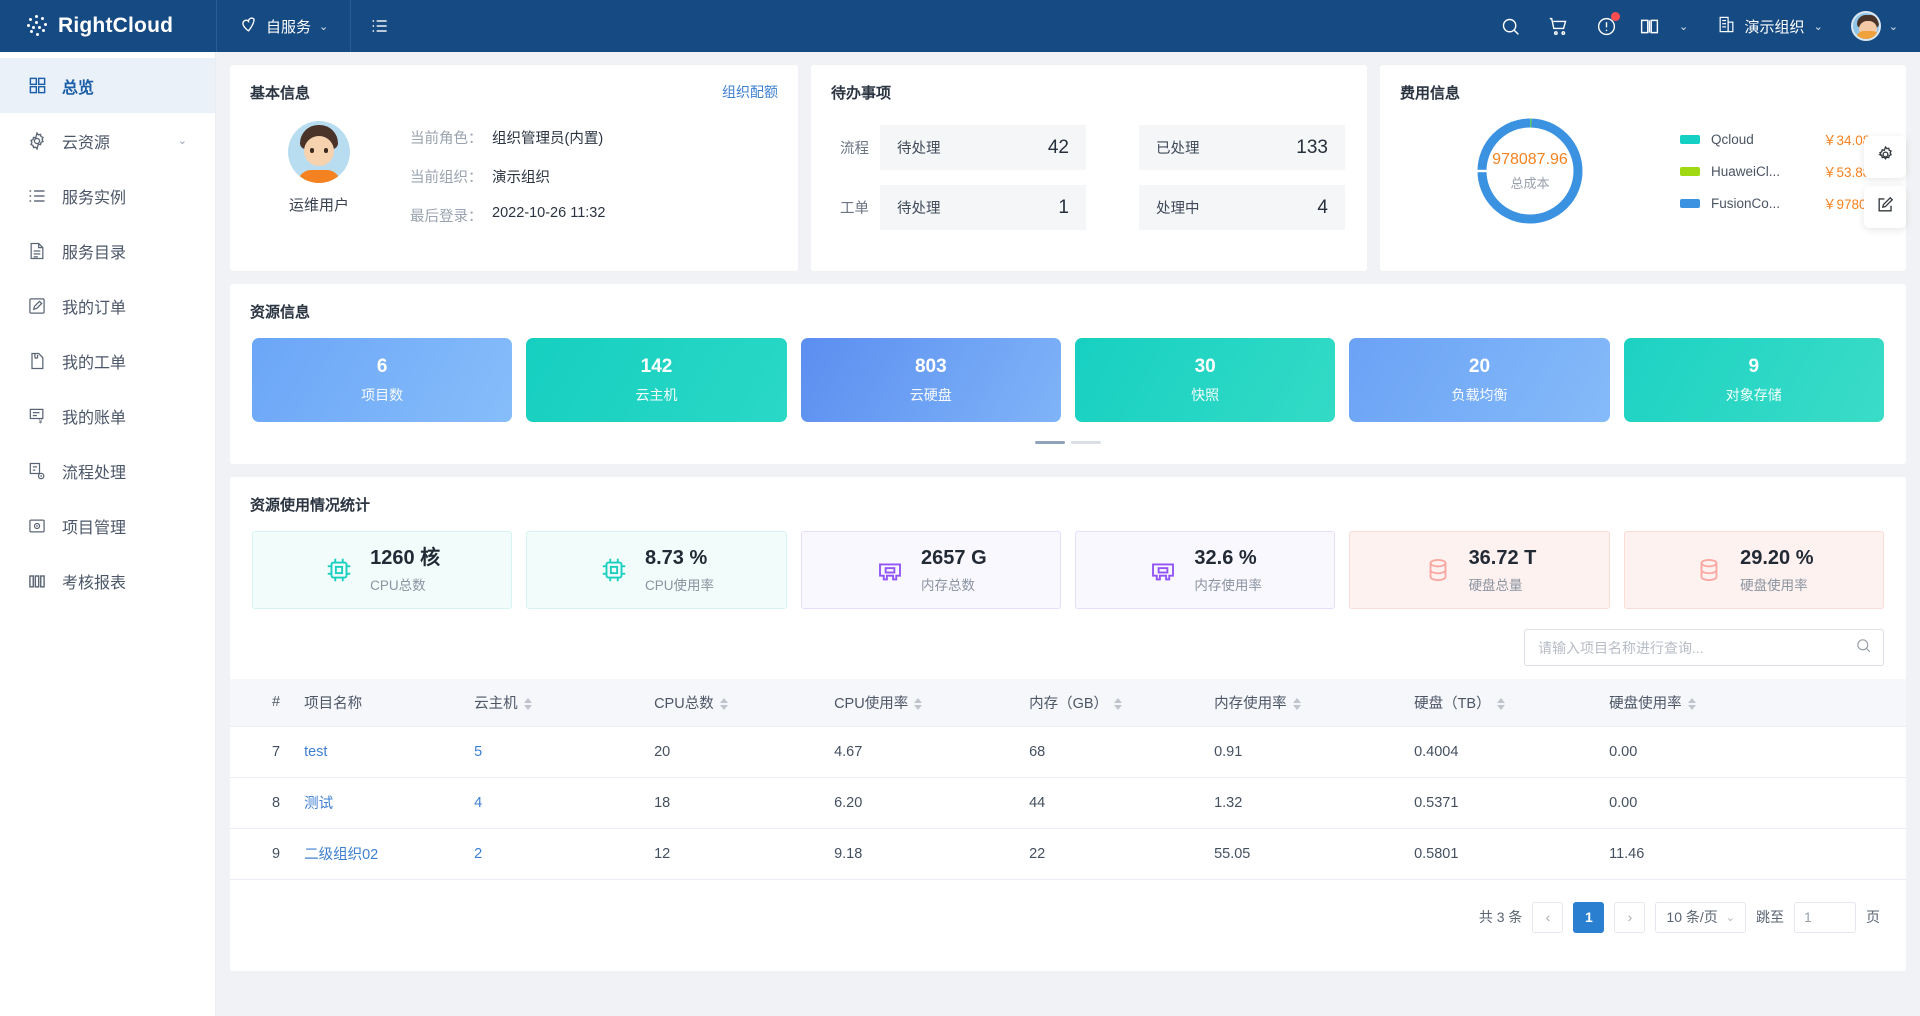 This screenshot has width=1920, height=1016. Describe the element at coordinates (1225, 558) in the screenshot. I see `usage-card-number: 32.6 %` at that location.